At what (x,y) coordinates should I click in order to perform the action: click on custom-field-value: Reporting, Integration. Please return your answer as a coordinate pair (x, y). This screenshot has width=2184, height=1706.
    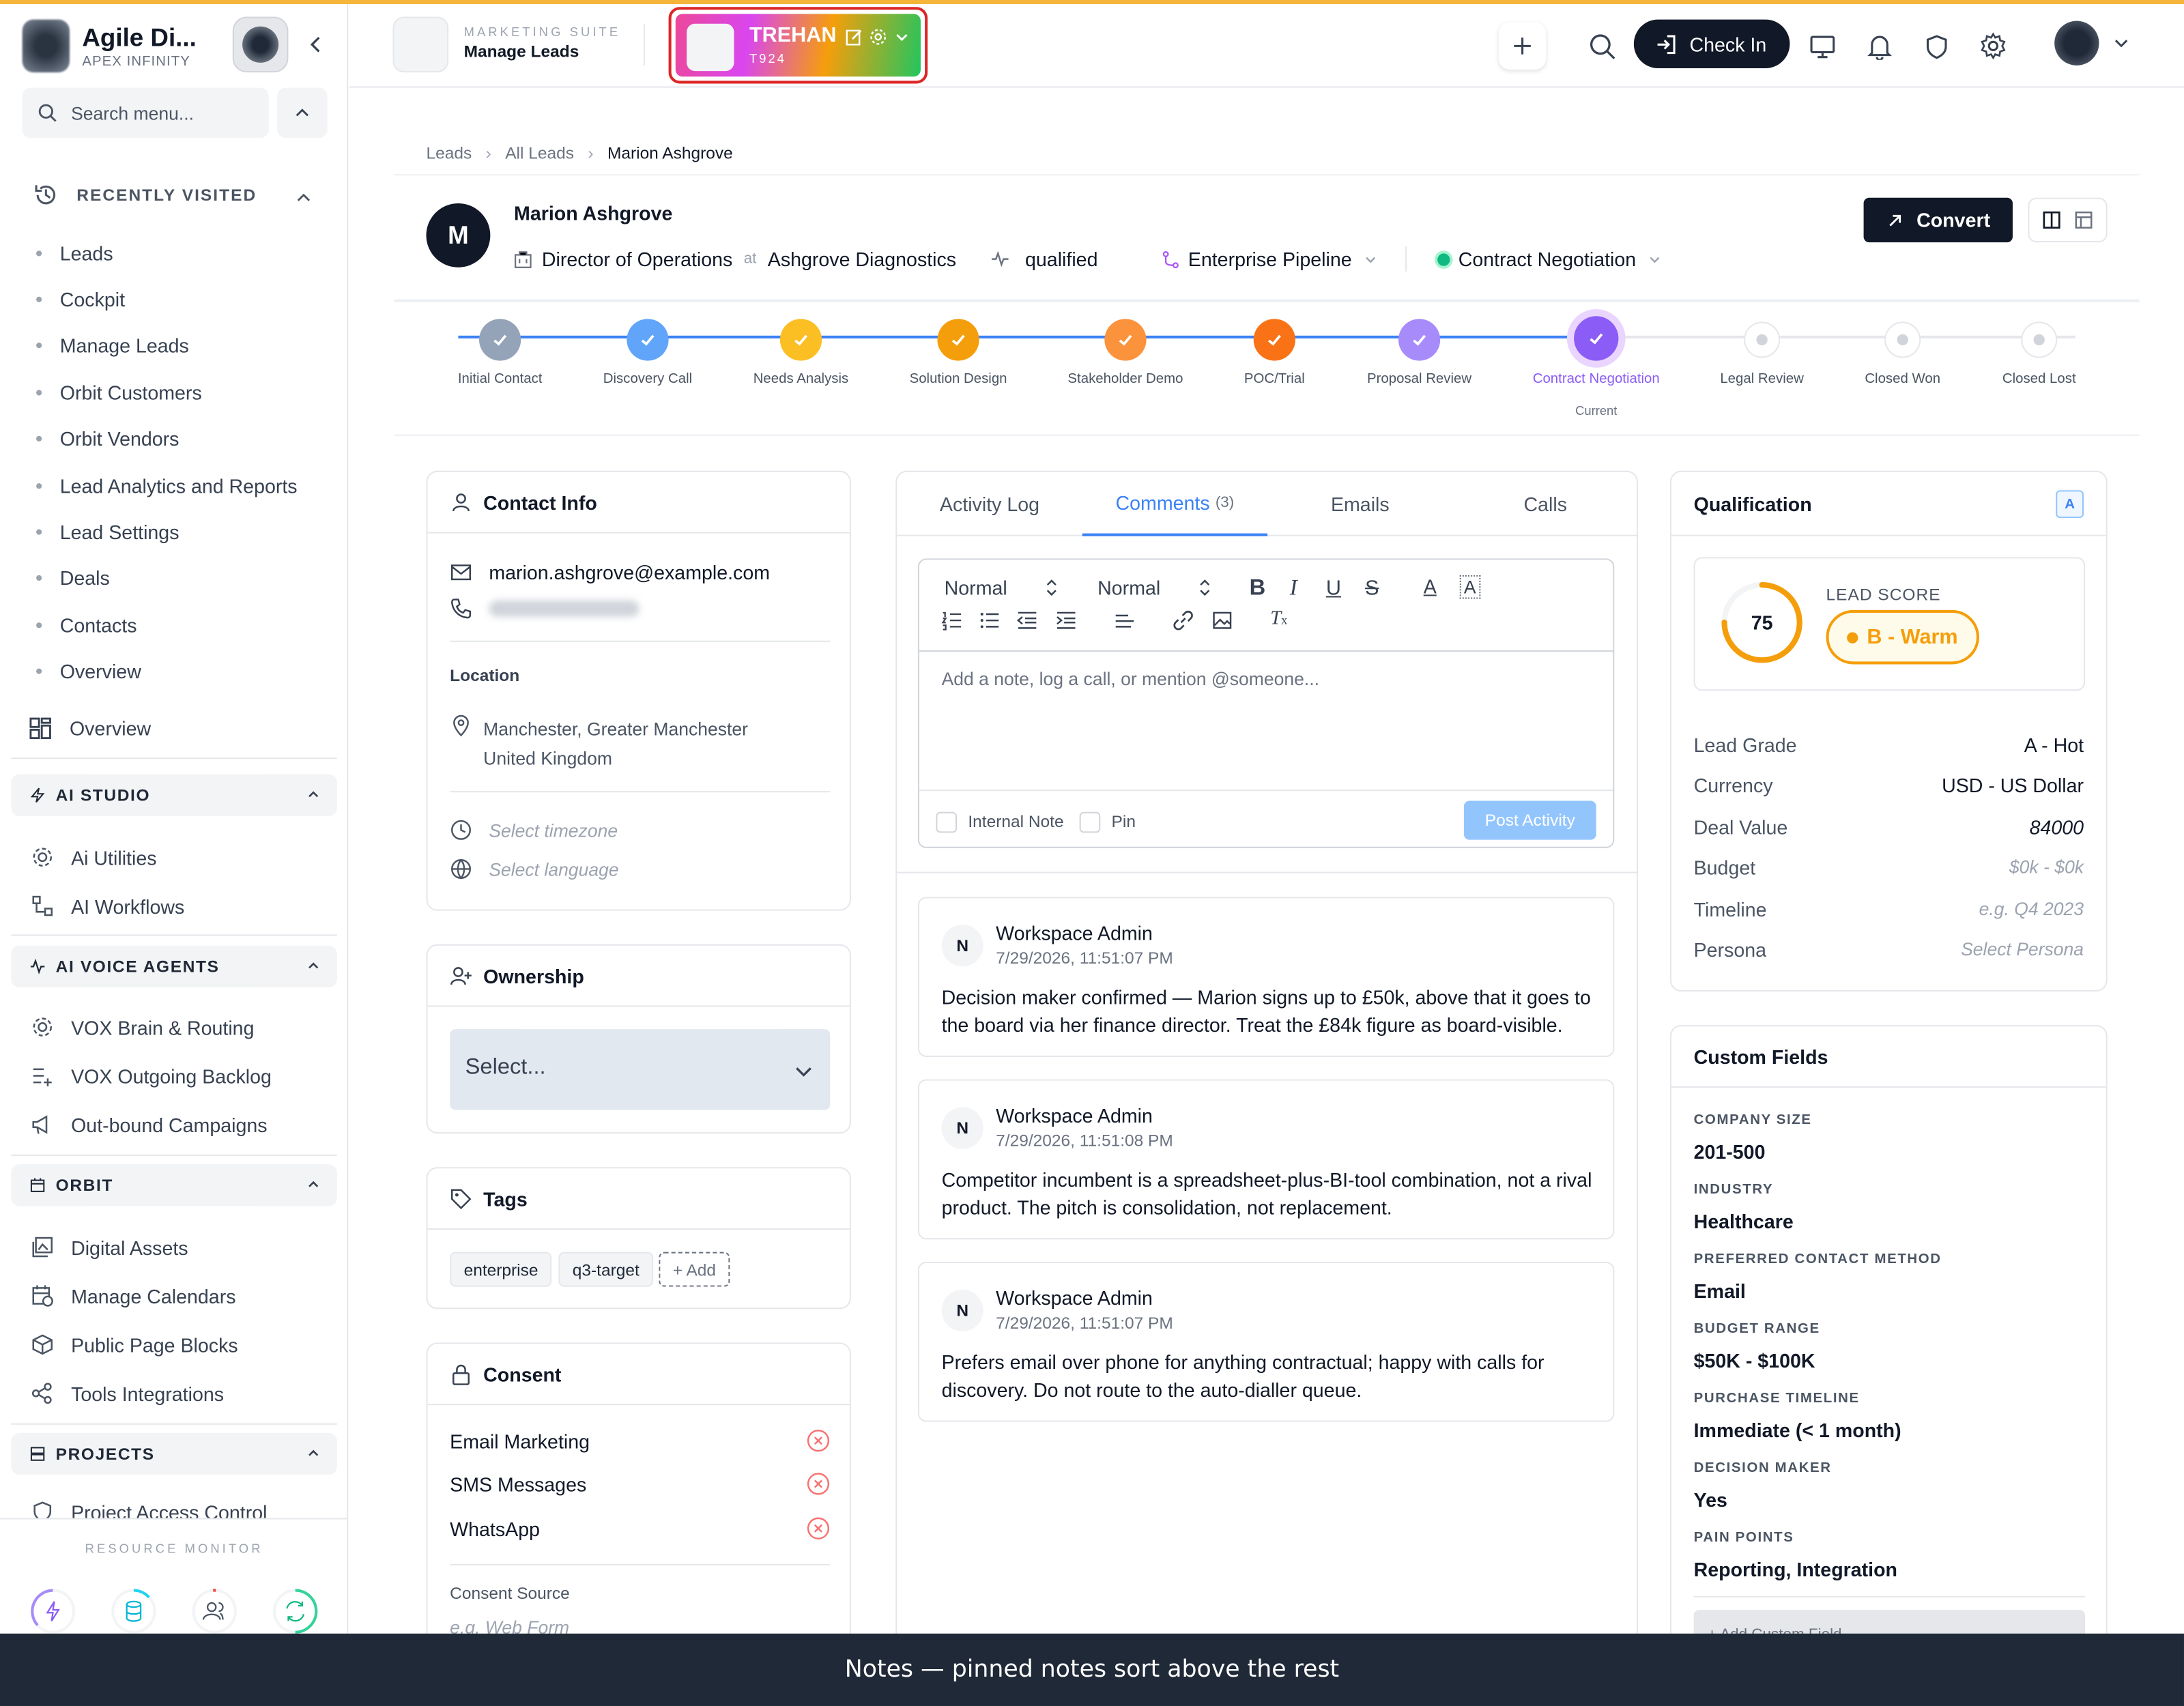
    Looking at the image, I should click on (1795, 1570).